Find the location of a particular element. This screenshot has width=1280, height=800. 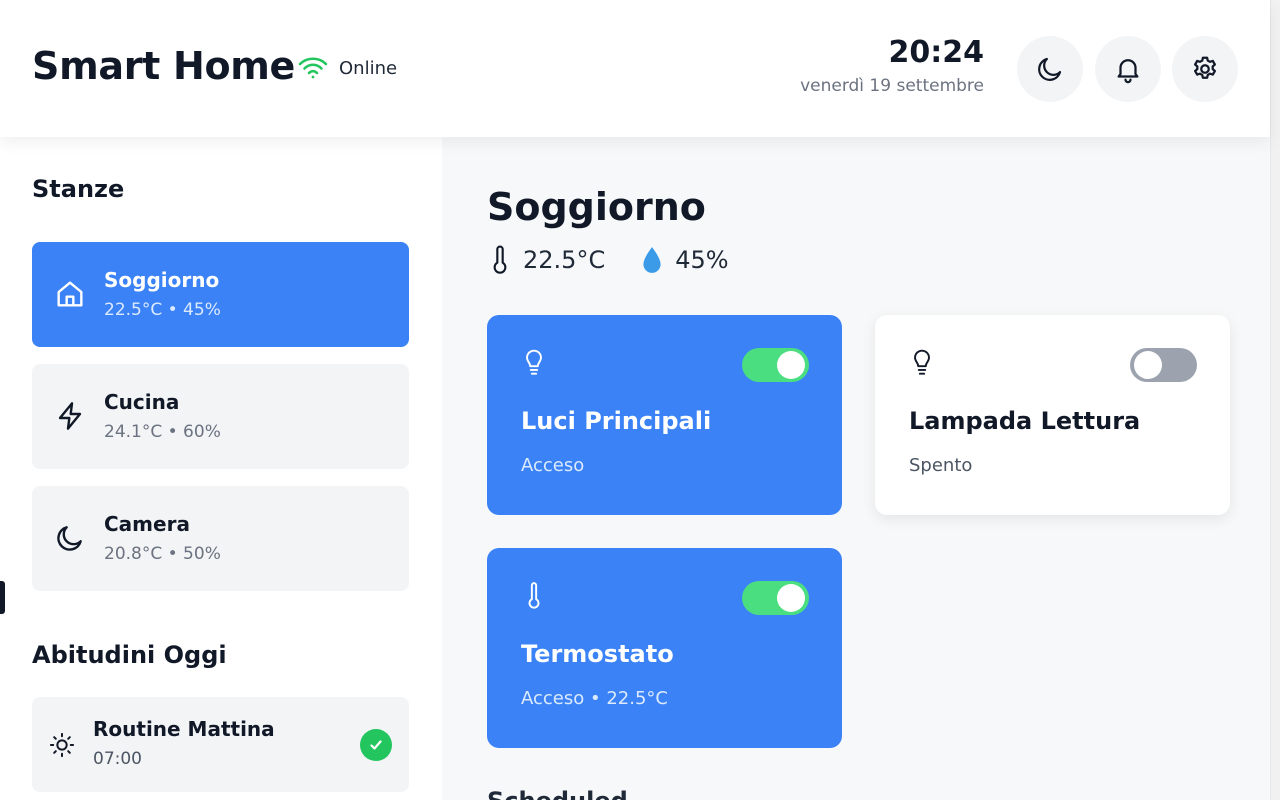

room-meta: 22.5°C • 45% is located at coordinates (162, 310).